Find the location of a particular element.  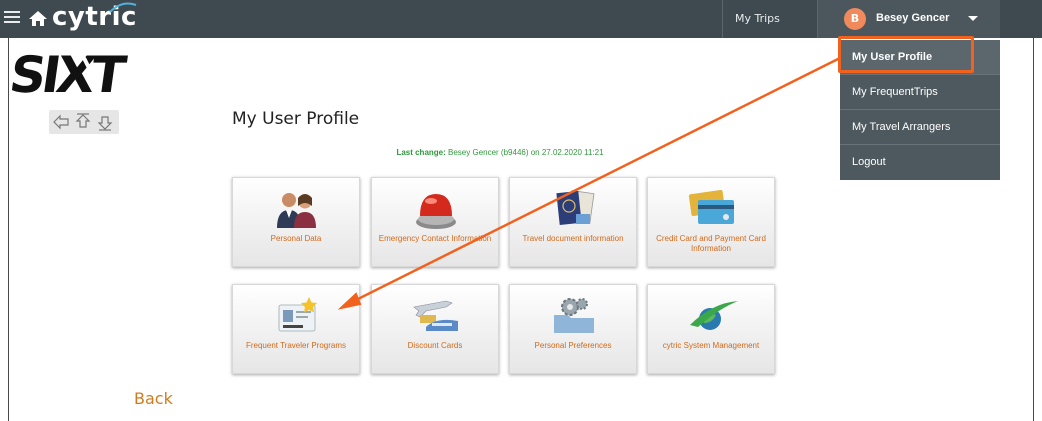

frame-left-border is located at coordinates (8, 229).